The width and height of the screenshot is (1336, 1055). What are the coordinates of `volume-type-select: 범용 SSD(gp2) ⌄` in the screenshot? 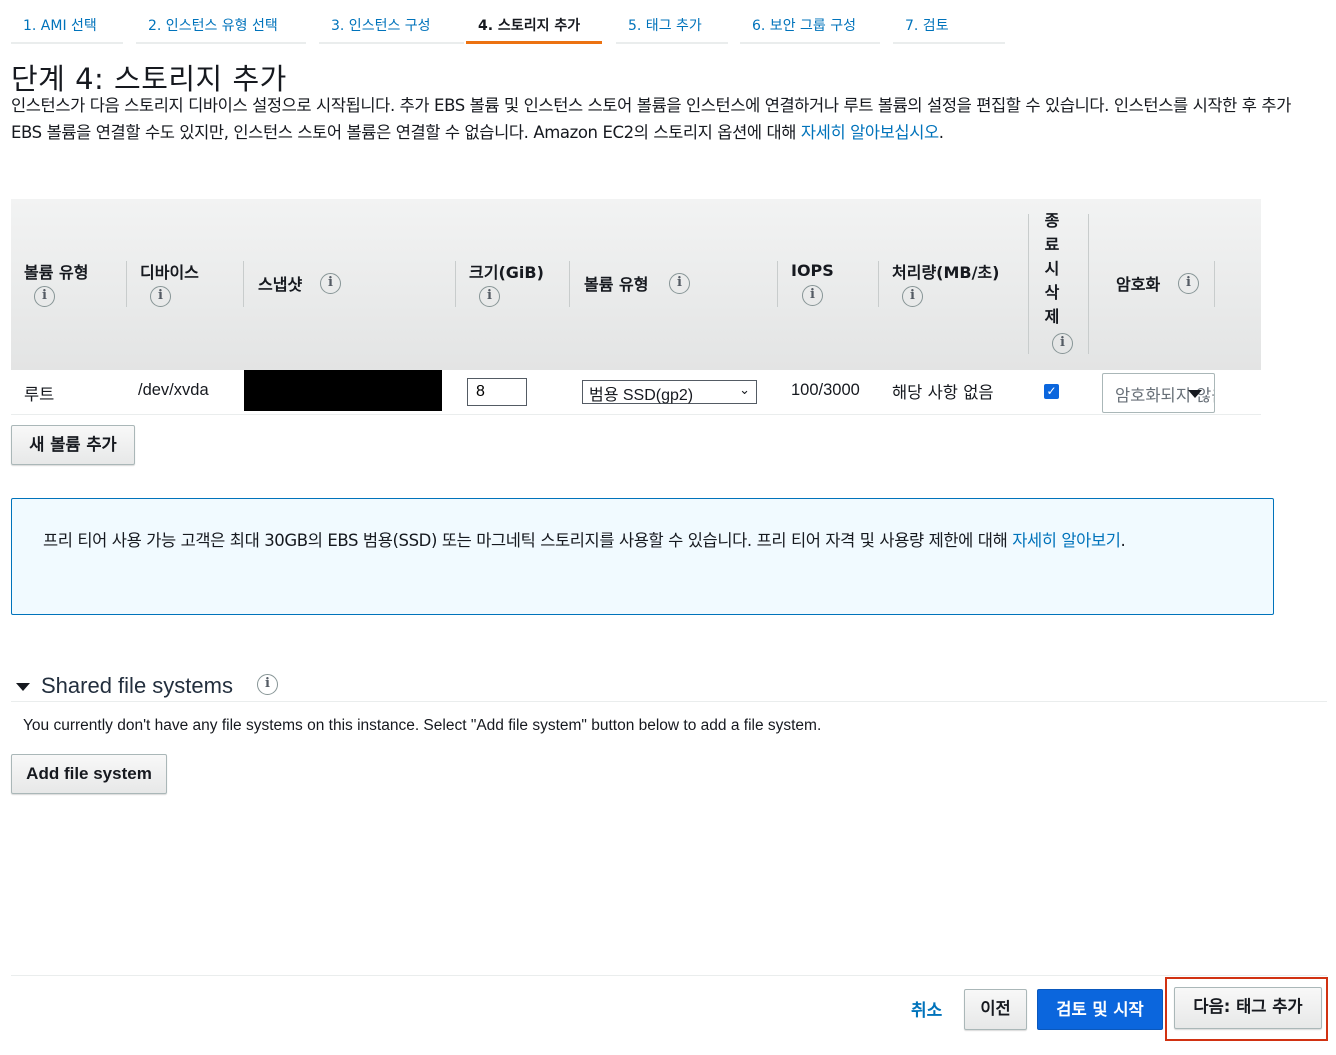 It's located at (669, 392).